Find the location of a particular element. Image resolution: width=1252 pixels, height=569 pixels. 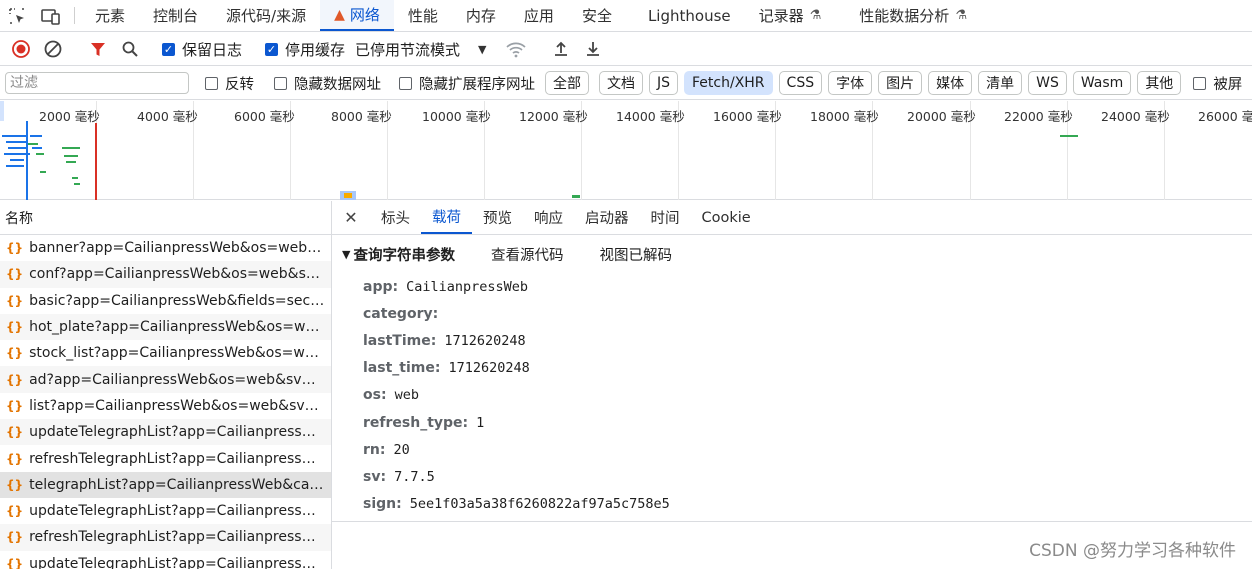

tab-memory: 内存 is located at coordinates (481, 15).